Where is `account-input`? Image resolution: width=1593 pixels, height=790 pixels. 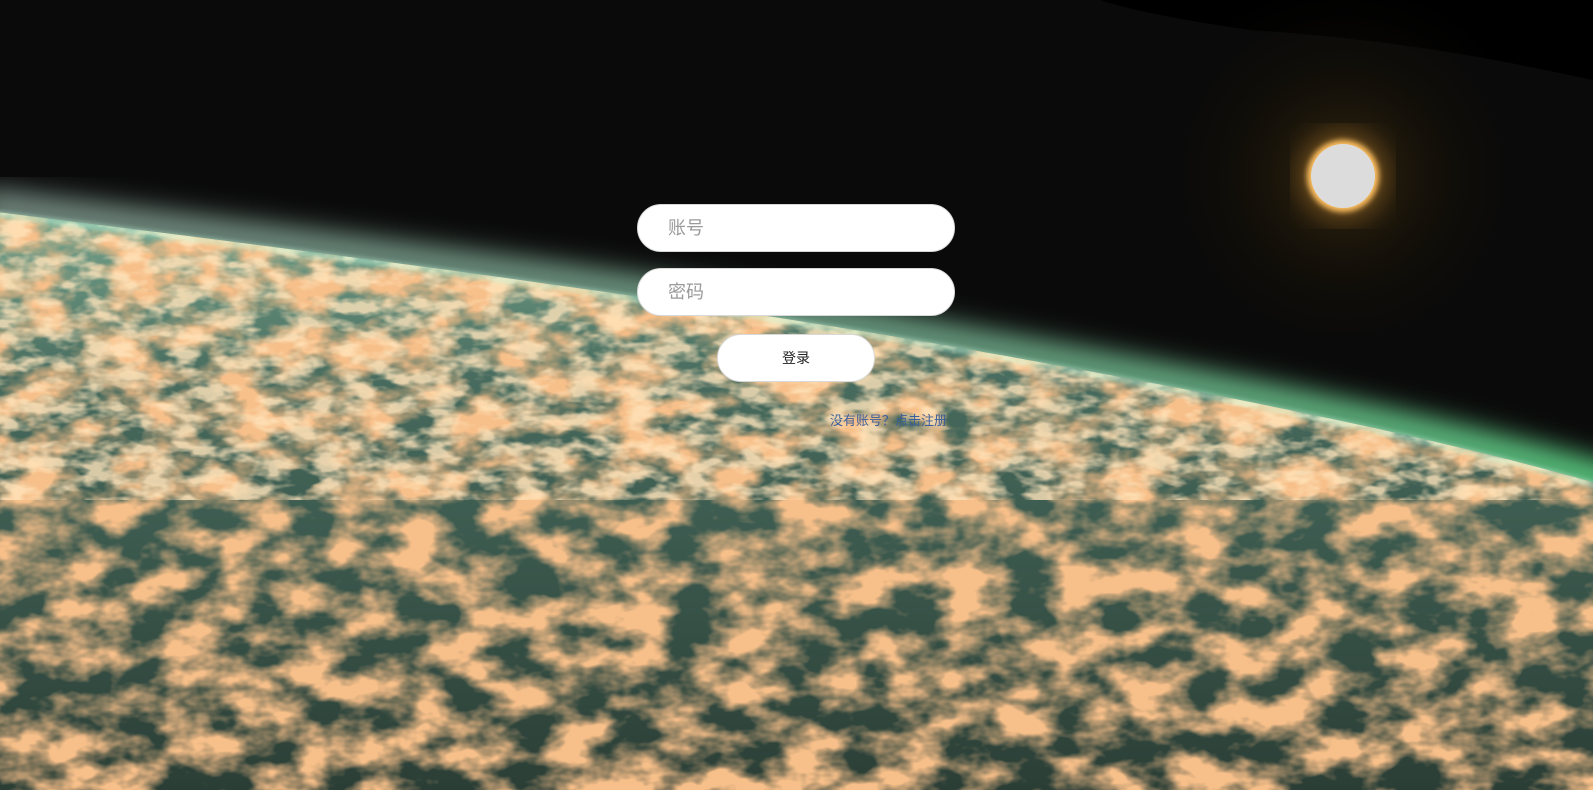
account-input is located at coordinates (796, 228).